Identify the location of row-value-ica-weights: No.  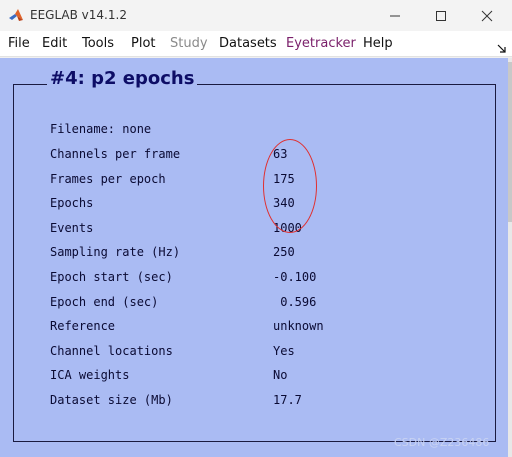
(280, 375).